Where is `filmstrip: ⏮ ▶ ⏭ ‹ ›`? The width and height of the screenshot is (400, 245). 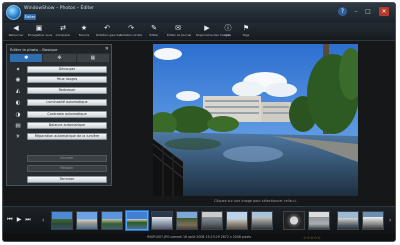
filmstrip: ⏮ ▶ ⏭ ‹ › is located at coordinates (199, 220).